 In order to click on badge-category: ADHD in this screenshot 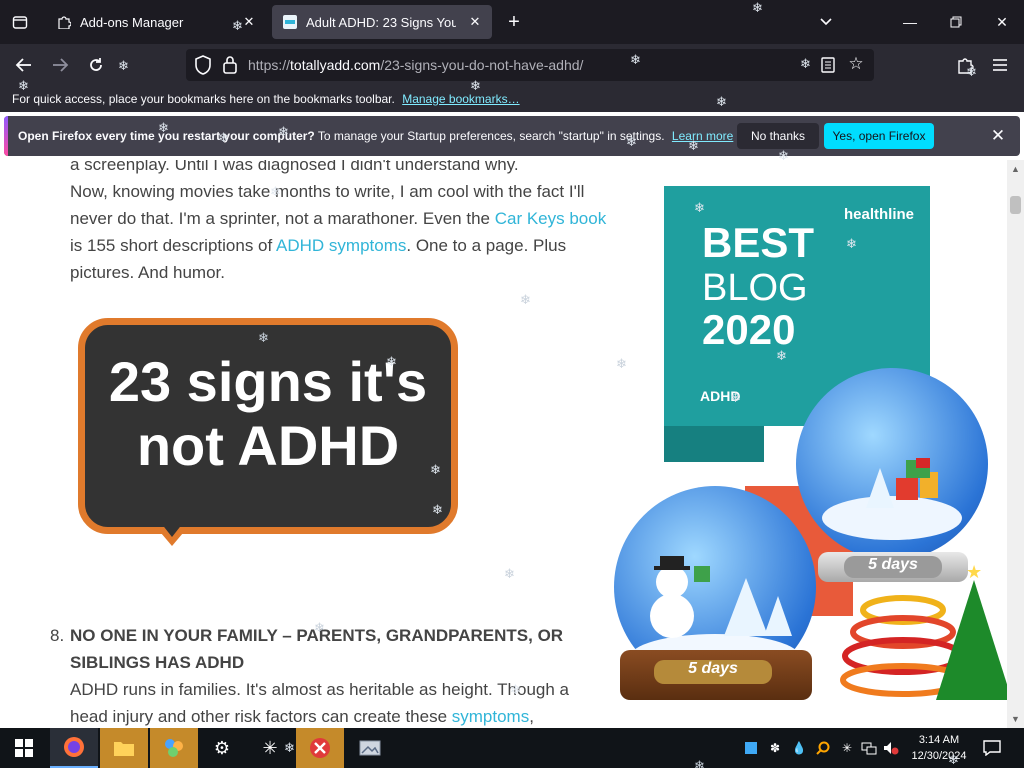, I will do `click(720, 396)`.